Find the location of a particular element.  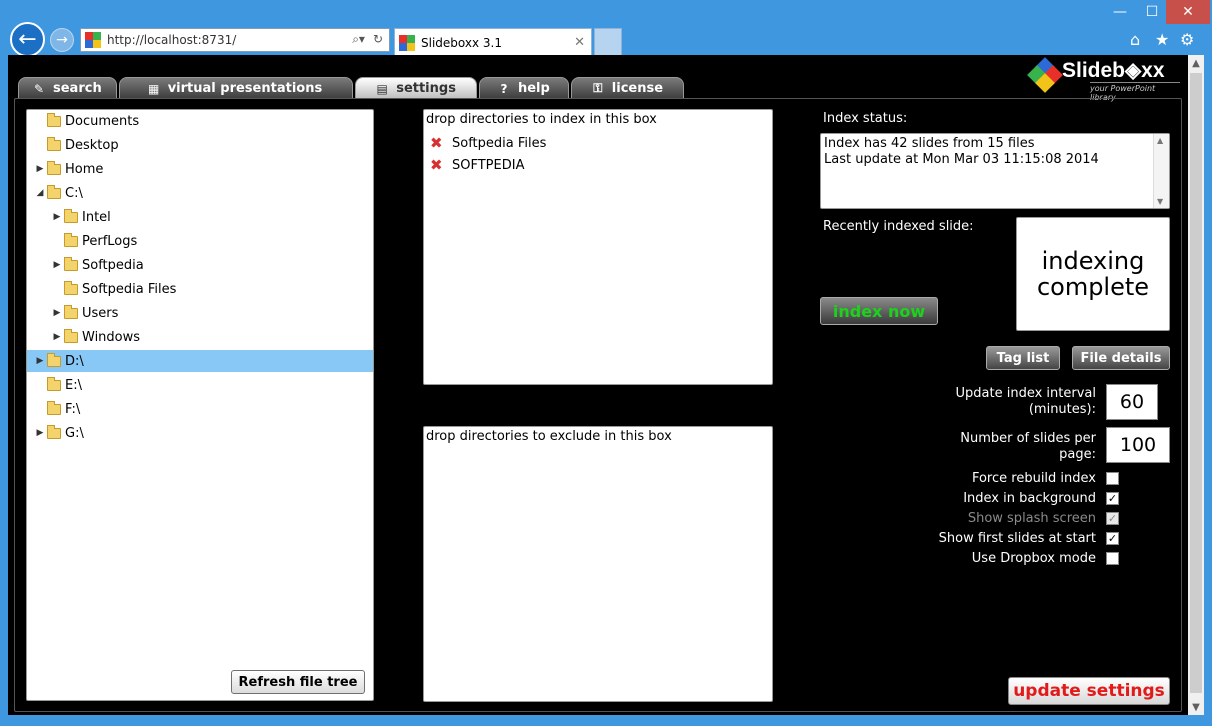

home-icon: ⌂ is located at coordinates (1135, 39).